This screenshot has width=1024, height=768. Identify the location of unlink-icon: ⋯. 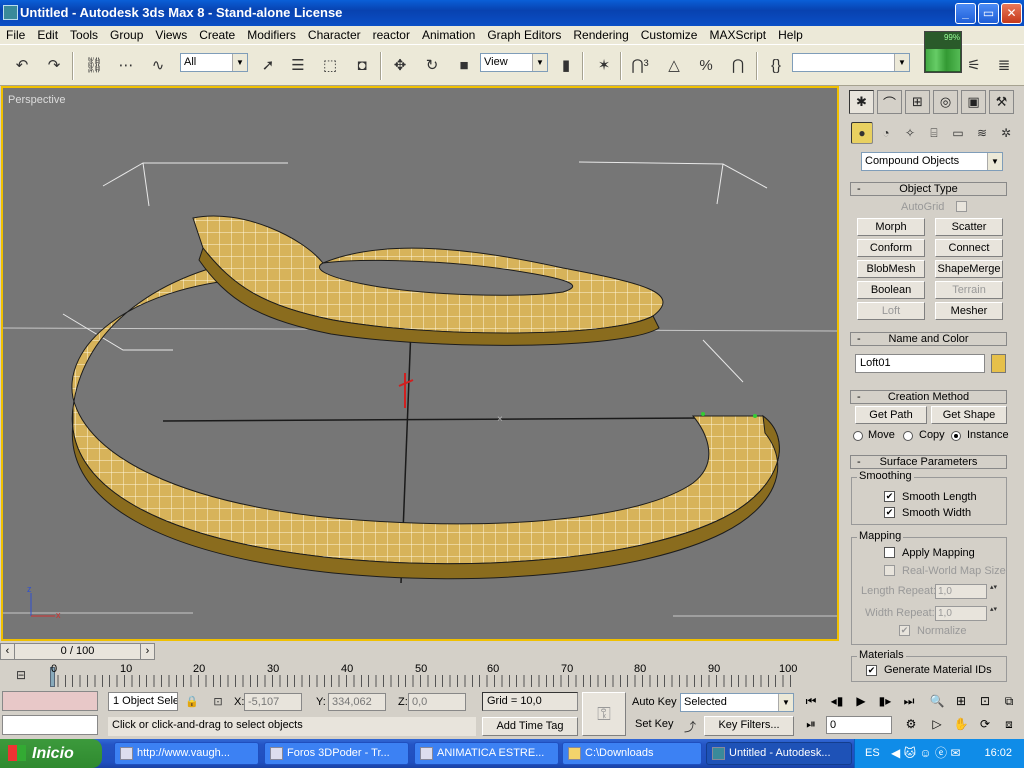
(126, 65).